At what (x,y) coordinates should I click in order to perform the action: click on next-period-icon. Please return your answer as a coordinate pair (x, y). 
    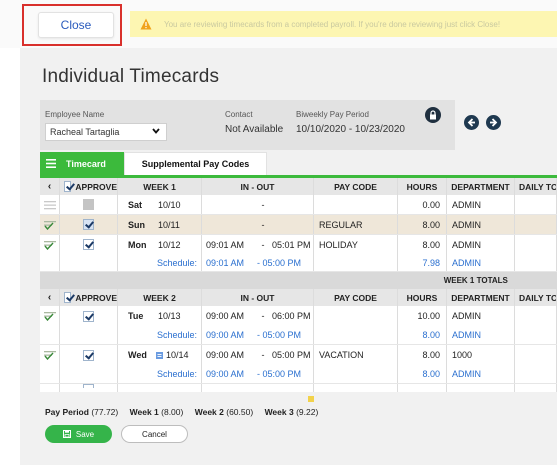
    Looking at the image, I should click on (493, 122).